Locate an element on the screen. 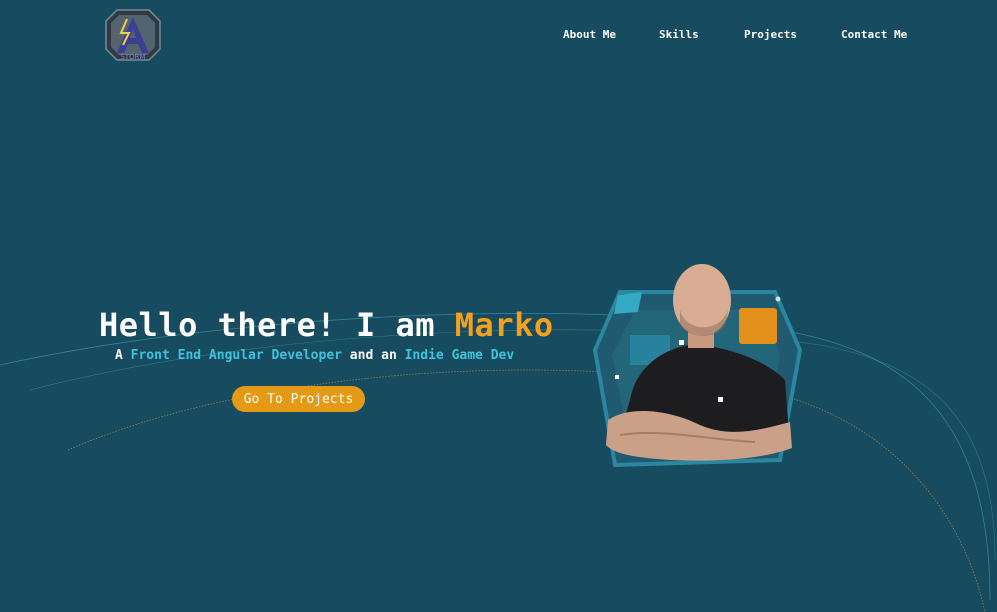 This screenshot has width=997, height=612. nav-link-about: About Me is located at coordinates (589, 34).